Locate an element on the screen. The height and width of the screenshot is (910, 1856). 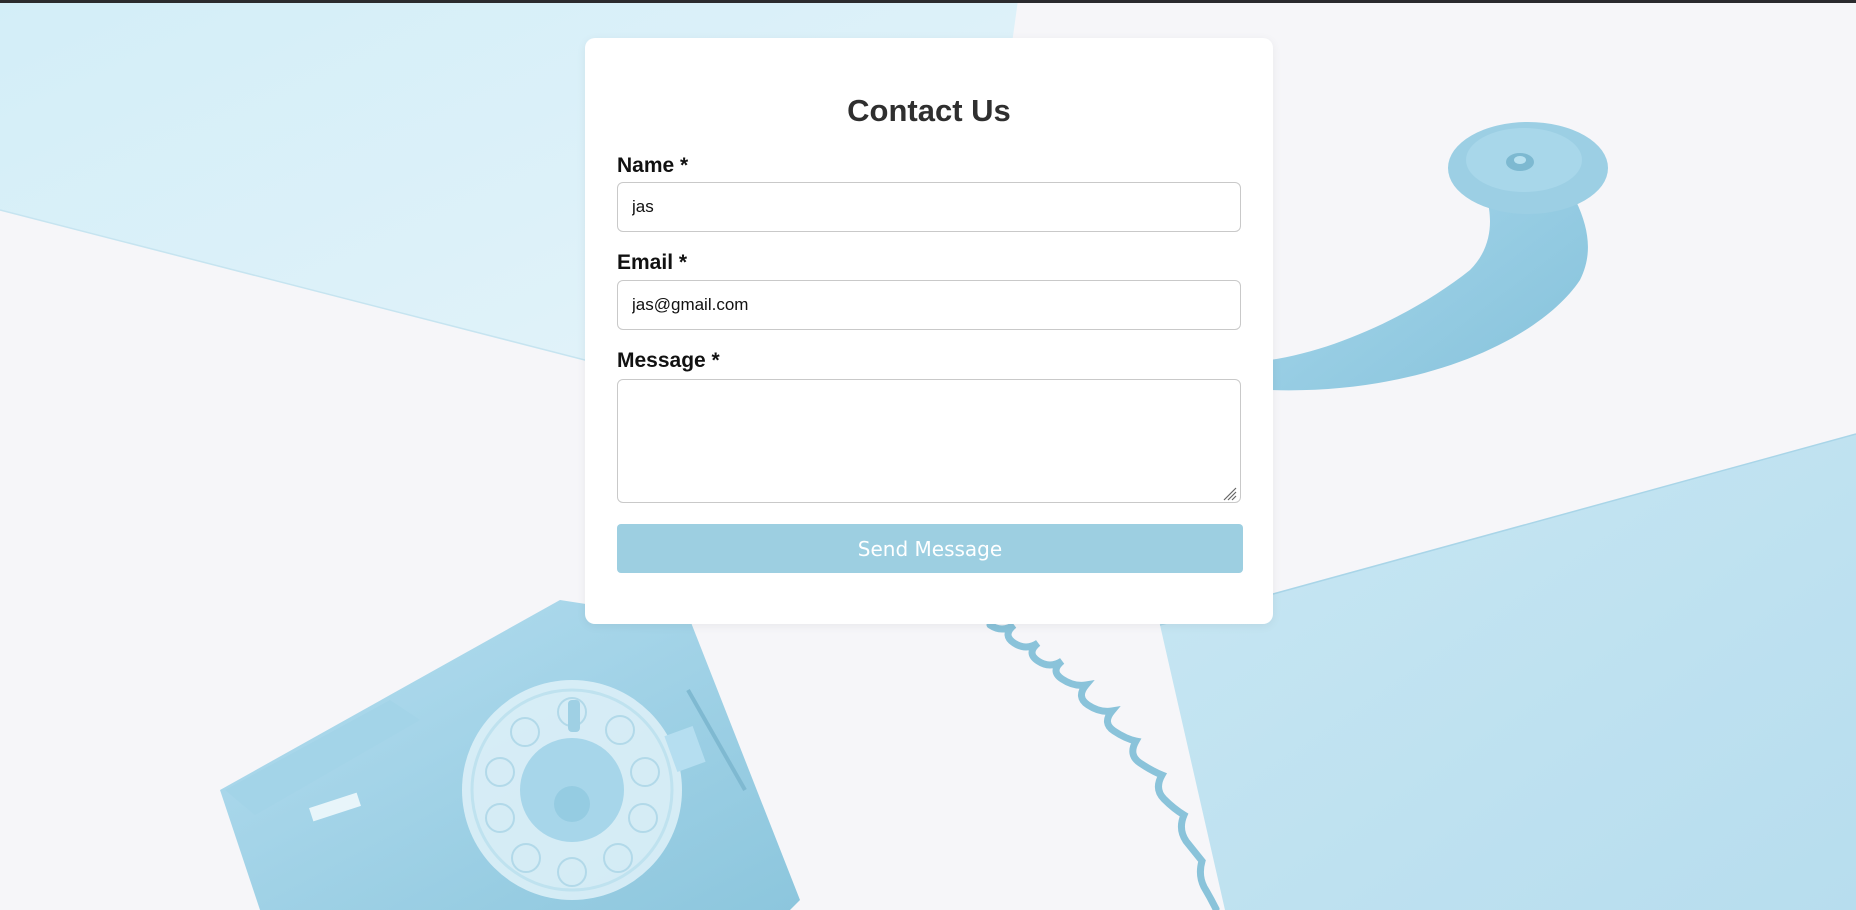
name-field is located at coordinates (929, 207).